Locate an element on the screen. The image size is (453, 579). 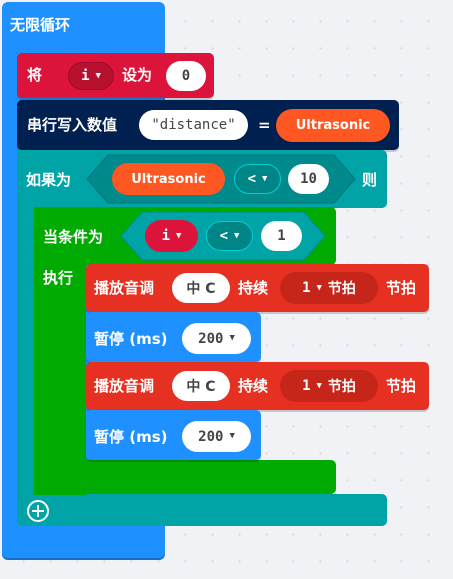
pause1-value-dropdown: 200 ▼ is located at coordinates (216, 338).